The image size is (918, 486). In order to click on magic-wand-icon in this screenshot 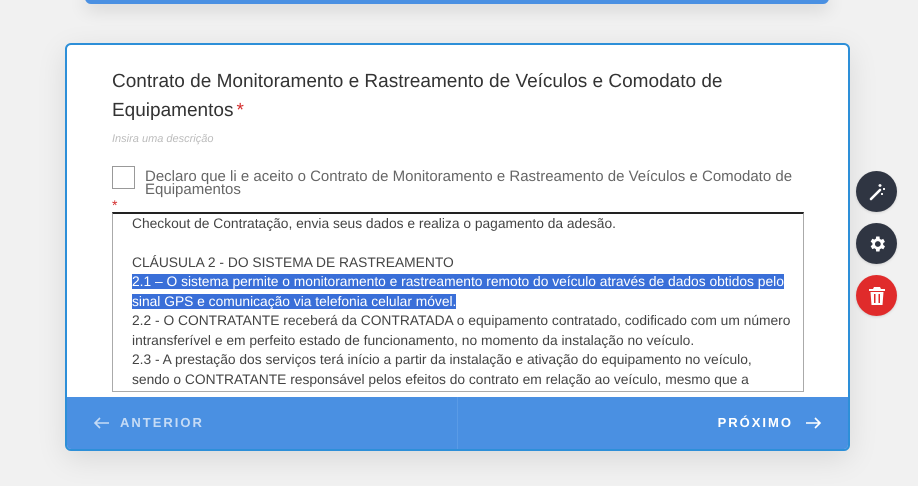, I will do `click(876, 192)`.